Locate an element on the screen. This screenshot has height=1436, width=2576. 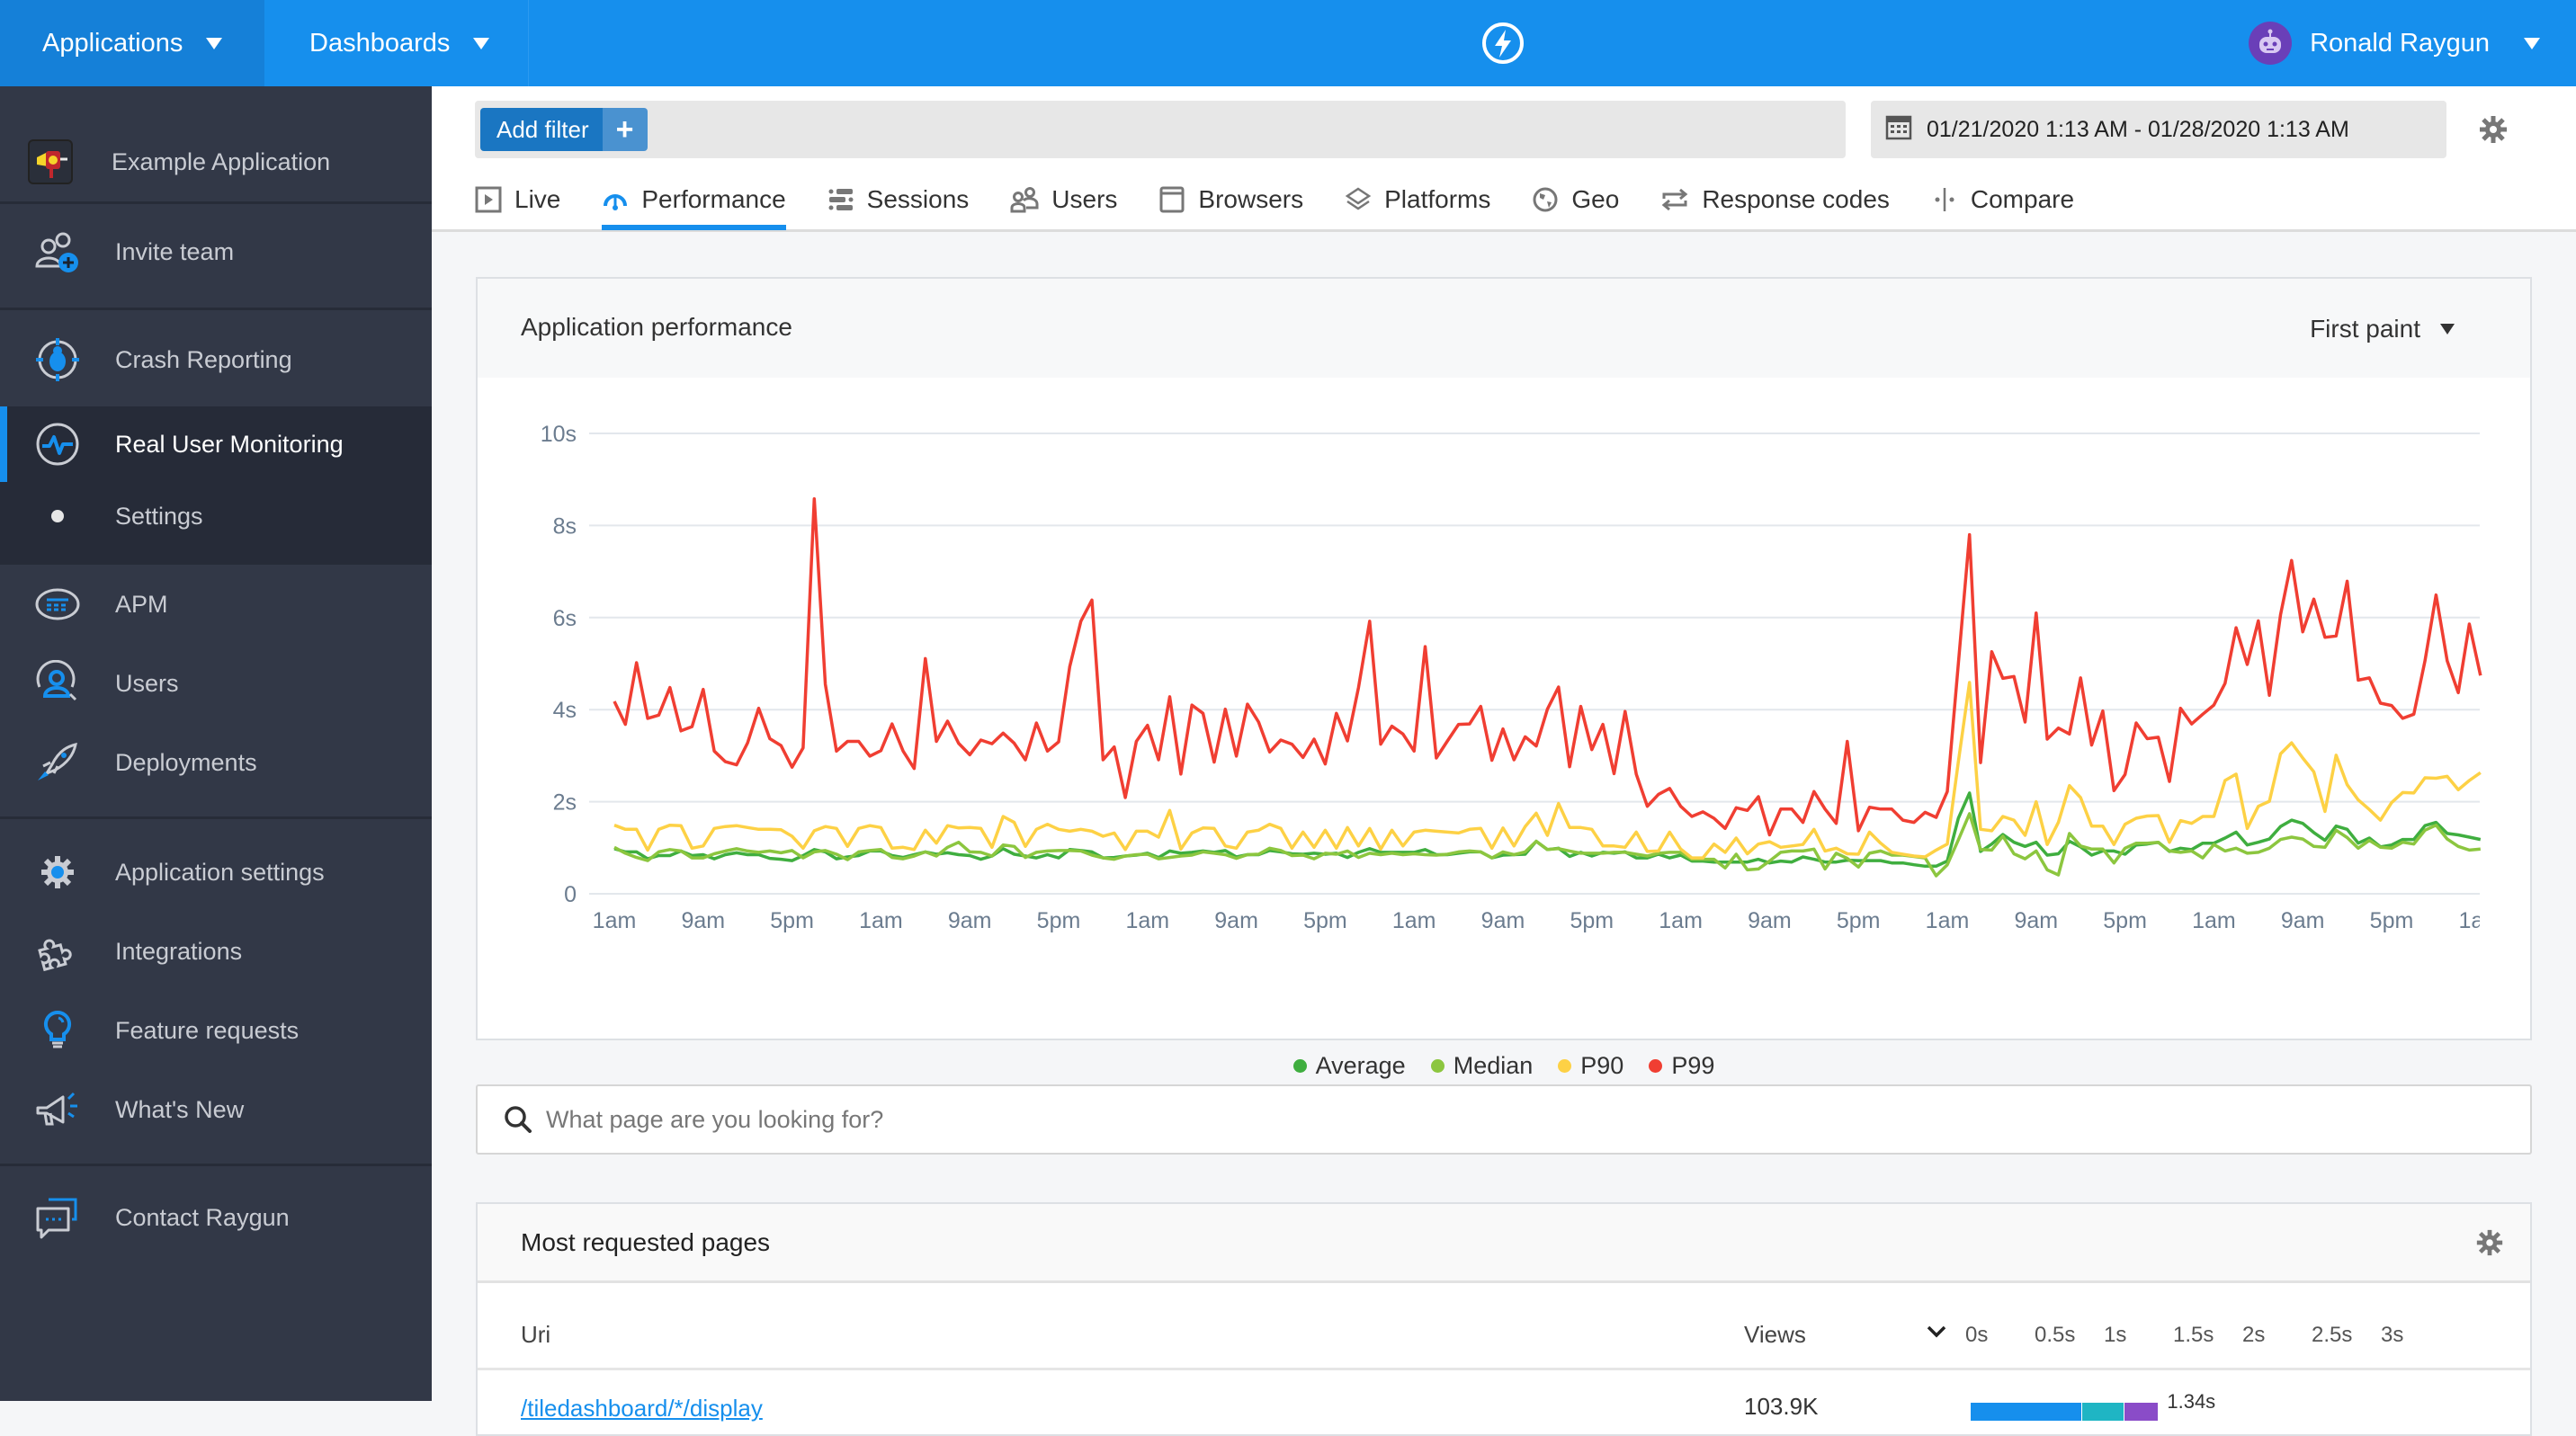
timing-axis-tick: 1.5s is located at coordinates (2193, 1335).